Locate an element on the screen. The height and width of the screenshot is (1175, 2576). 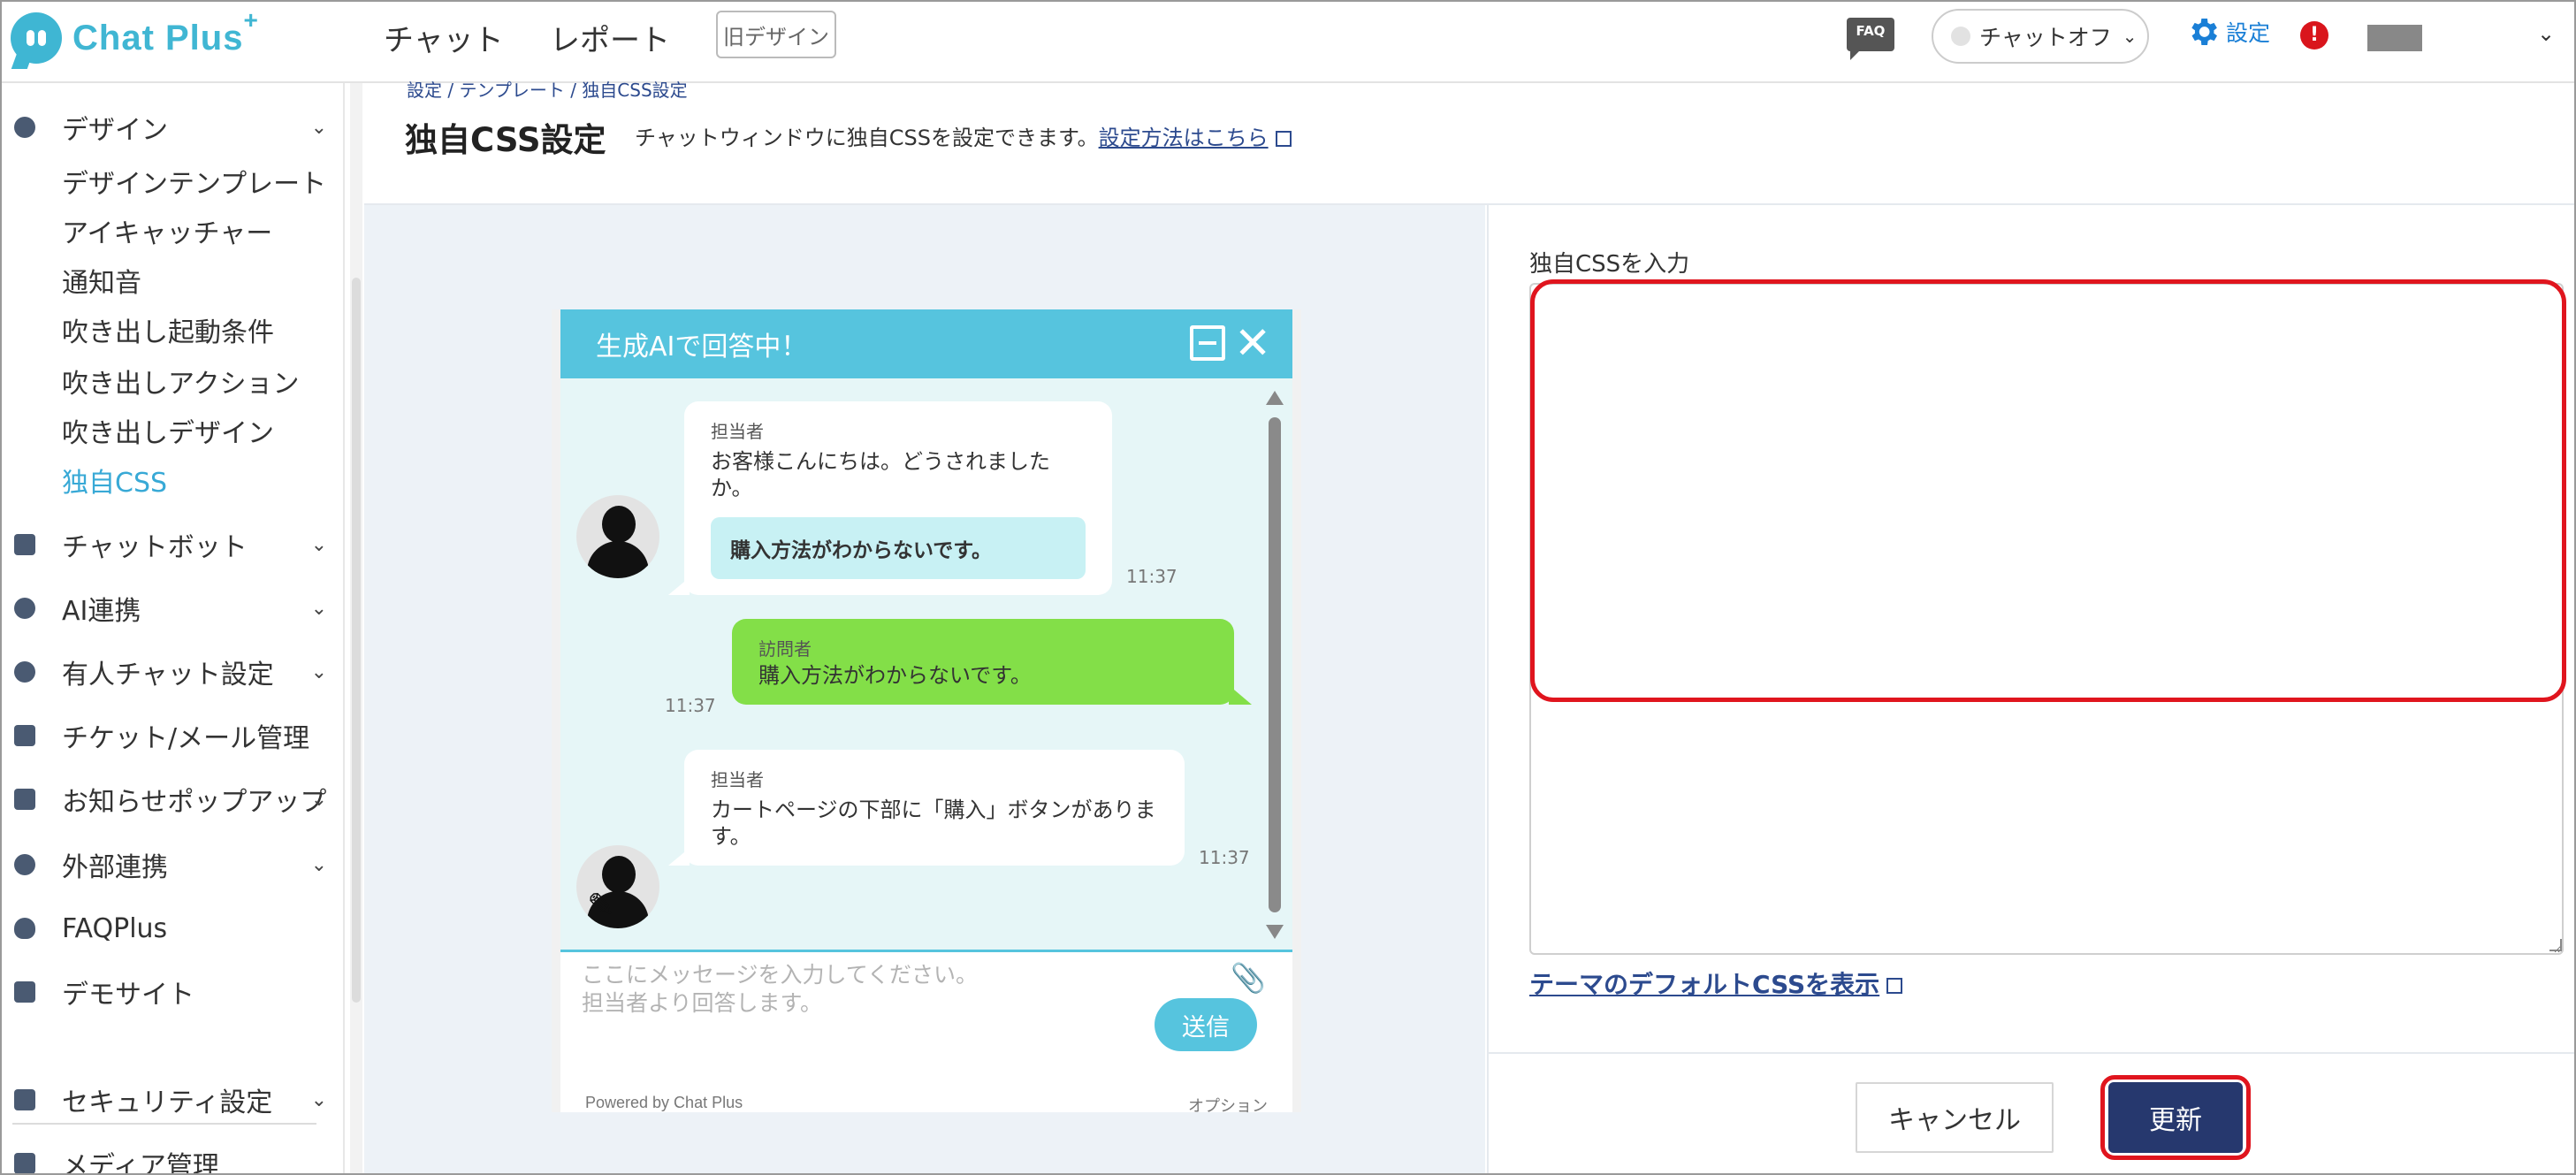
message-text: 購入方法がわからないです。 is located at coordinates (895, 675).